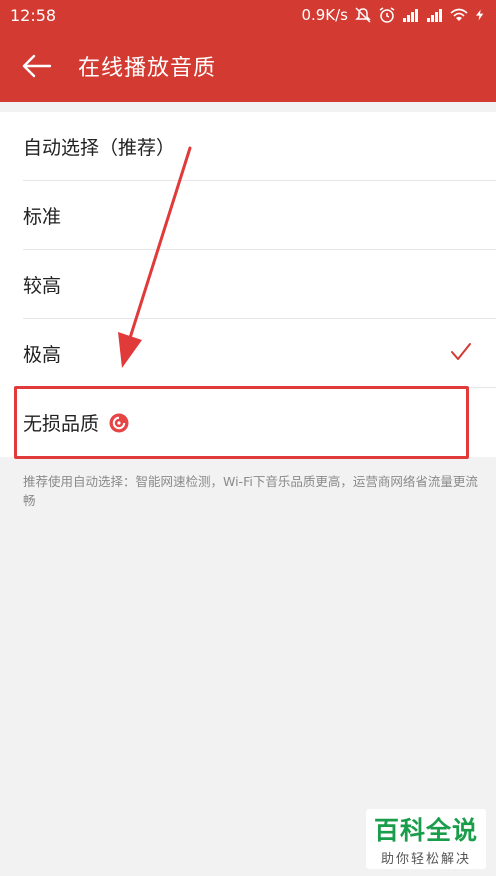 This screenshot has width=496, height=876. I want to click on option-auto: 自动选择（推荐）, so click(248, 146).